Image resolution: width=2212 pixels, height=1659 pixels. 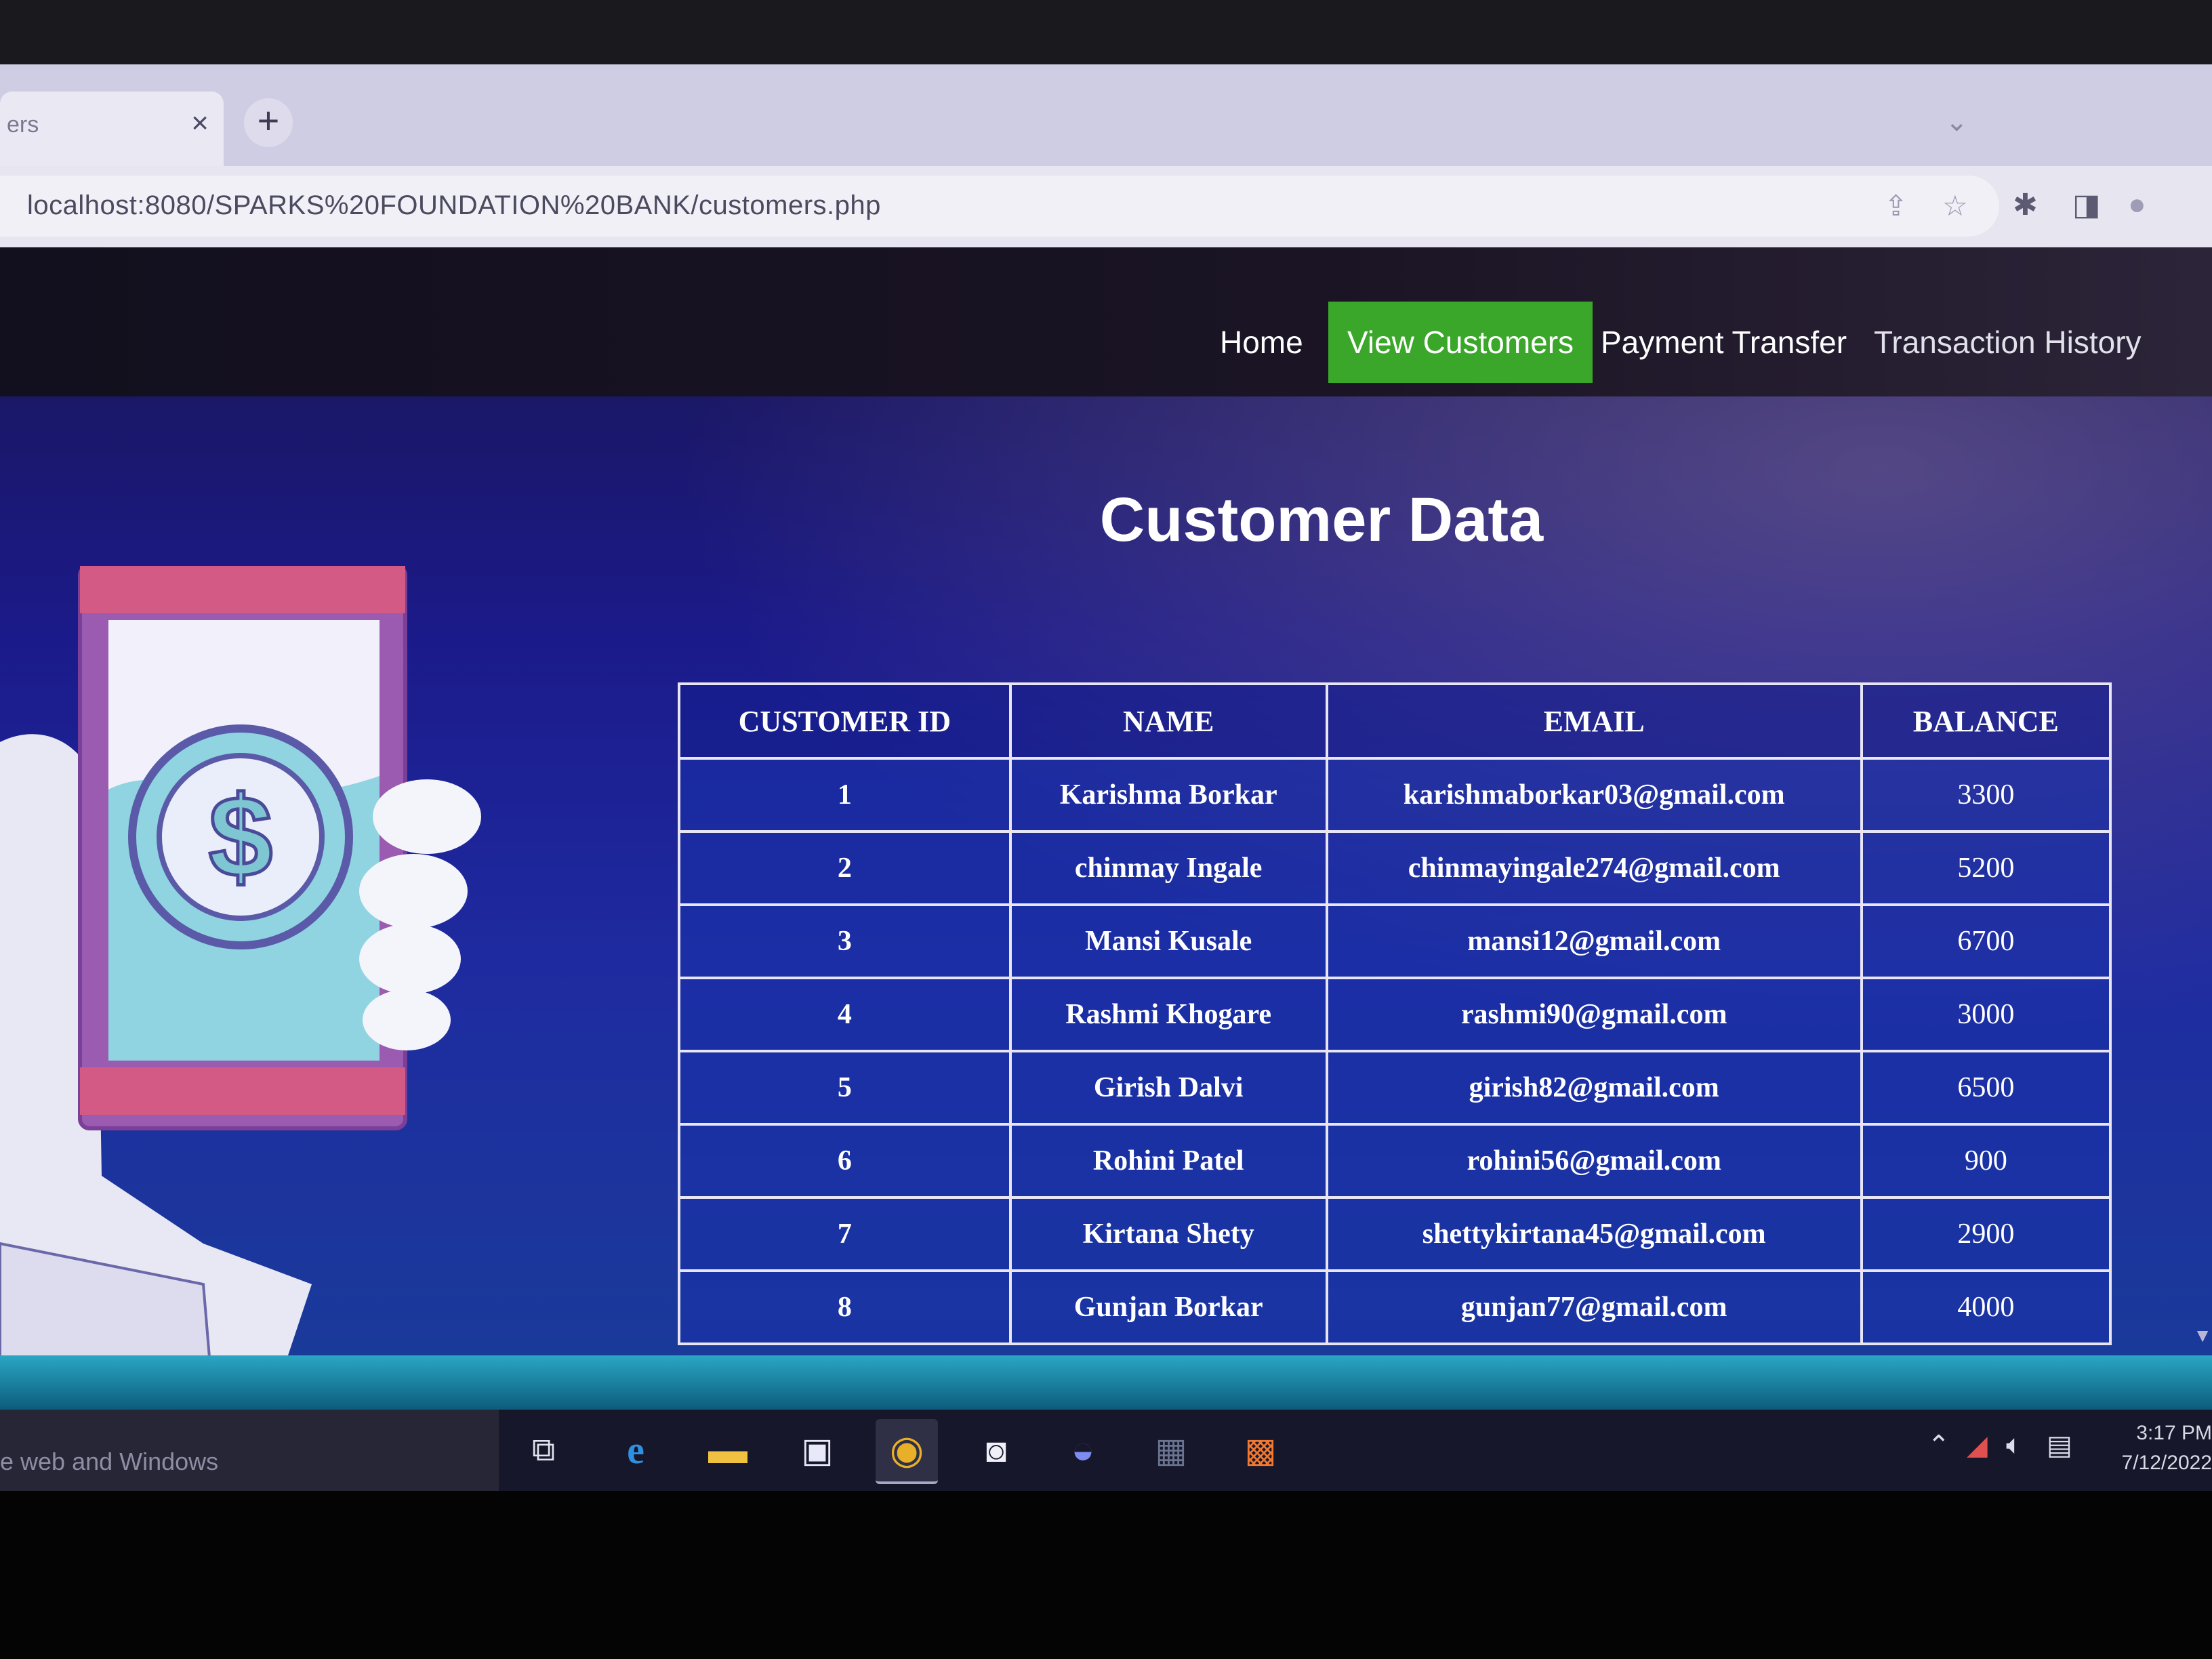 What do you see at coordinates (1594, 795) in the screenshot?
I see `cell-email: karishmaborkar03@gmail.com` at bounding box center [1594, 795].